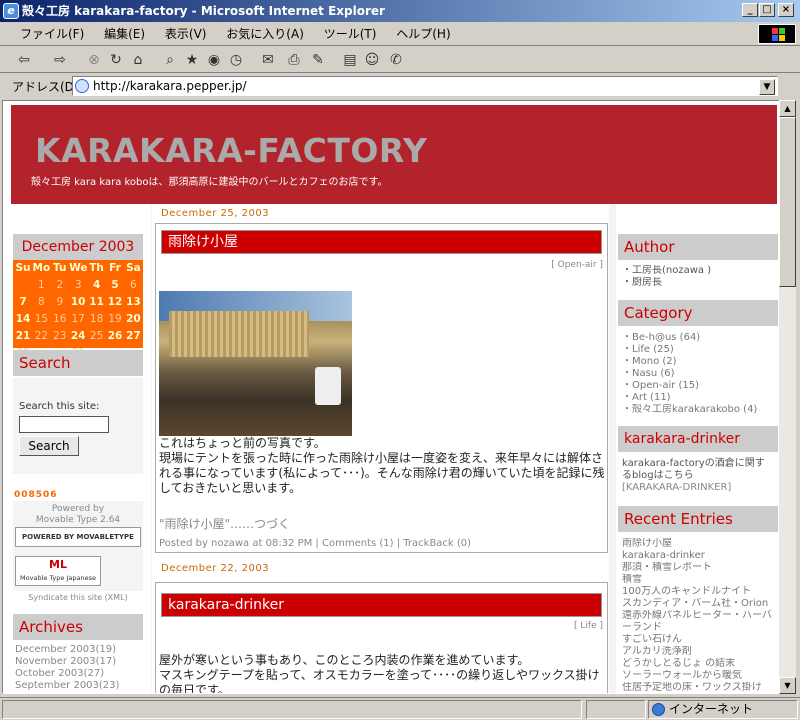 This screenshot has height=720, width=800. Describe the element at coordinates (699, 271) in the screenshot. I see `author-item: ・工房長(nozawa )` at that location.